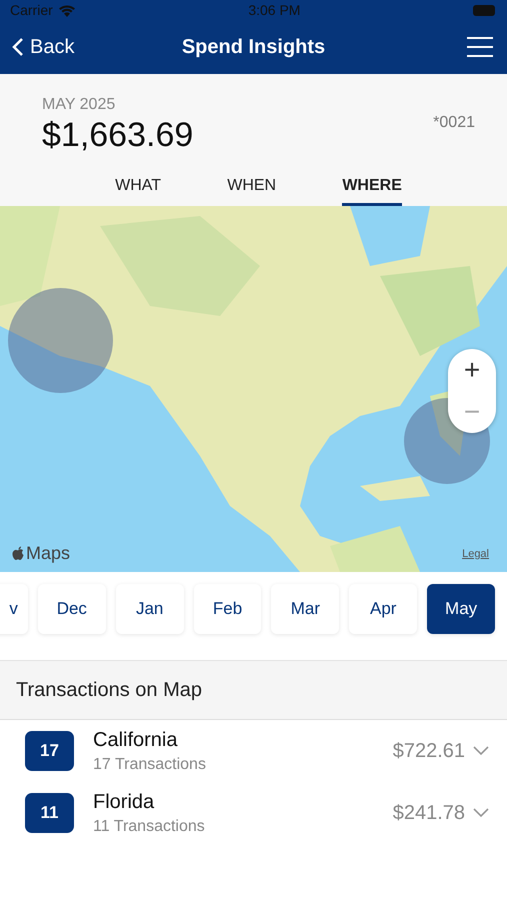 This screenshot has width=507, height=900. I want to click on transaction-count: 11 Transactions, so click(149, 827).